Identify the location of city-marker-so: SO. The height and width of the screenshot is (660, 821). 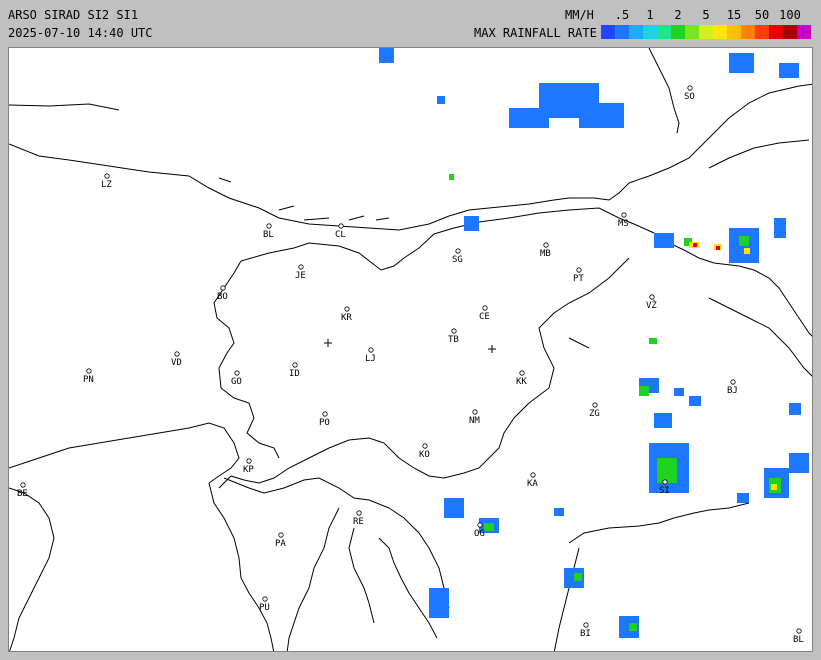
(689, 93).